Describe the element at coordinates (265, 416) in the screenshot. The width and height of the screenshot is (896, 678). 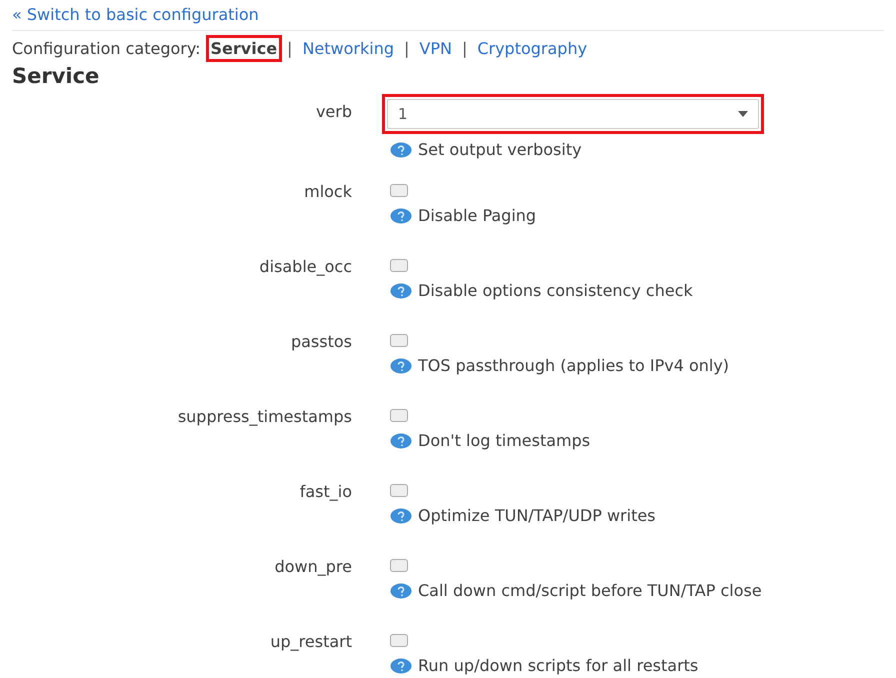
I see `option-label: suppress_timestamps` at that location.